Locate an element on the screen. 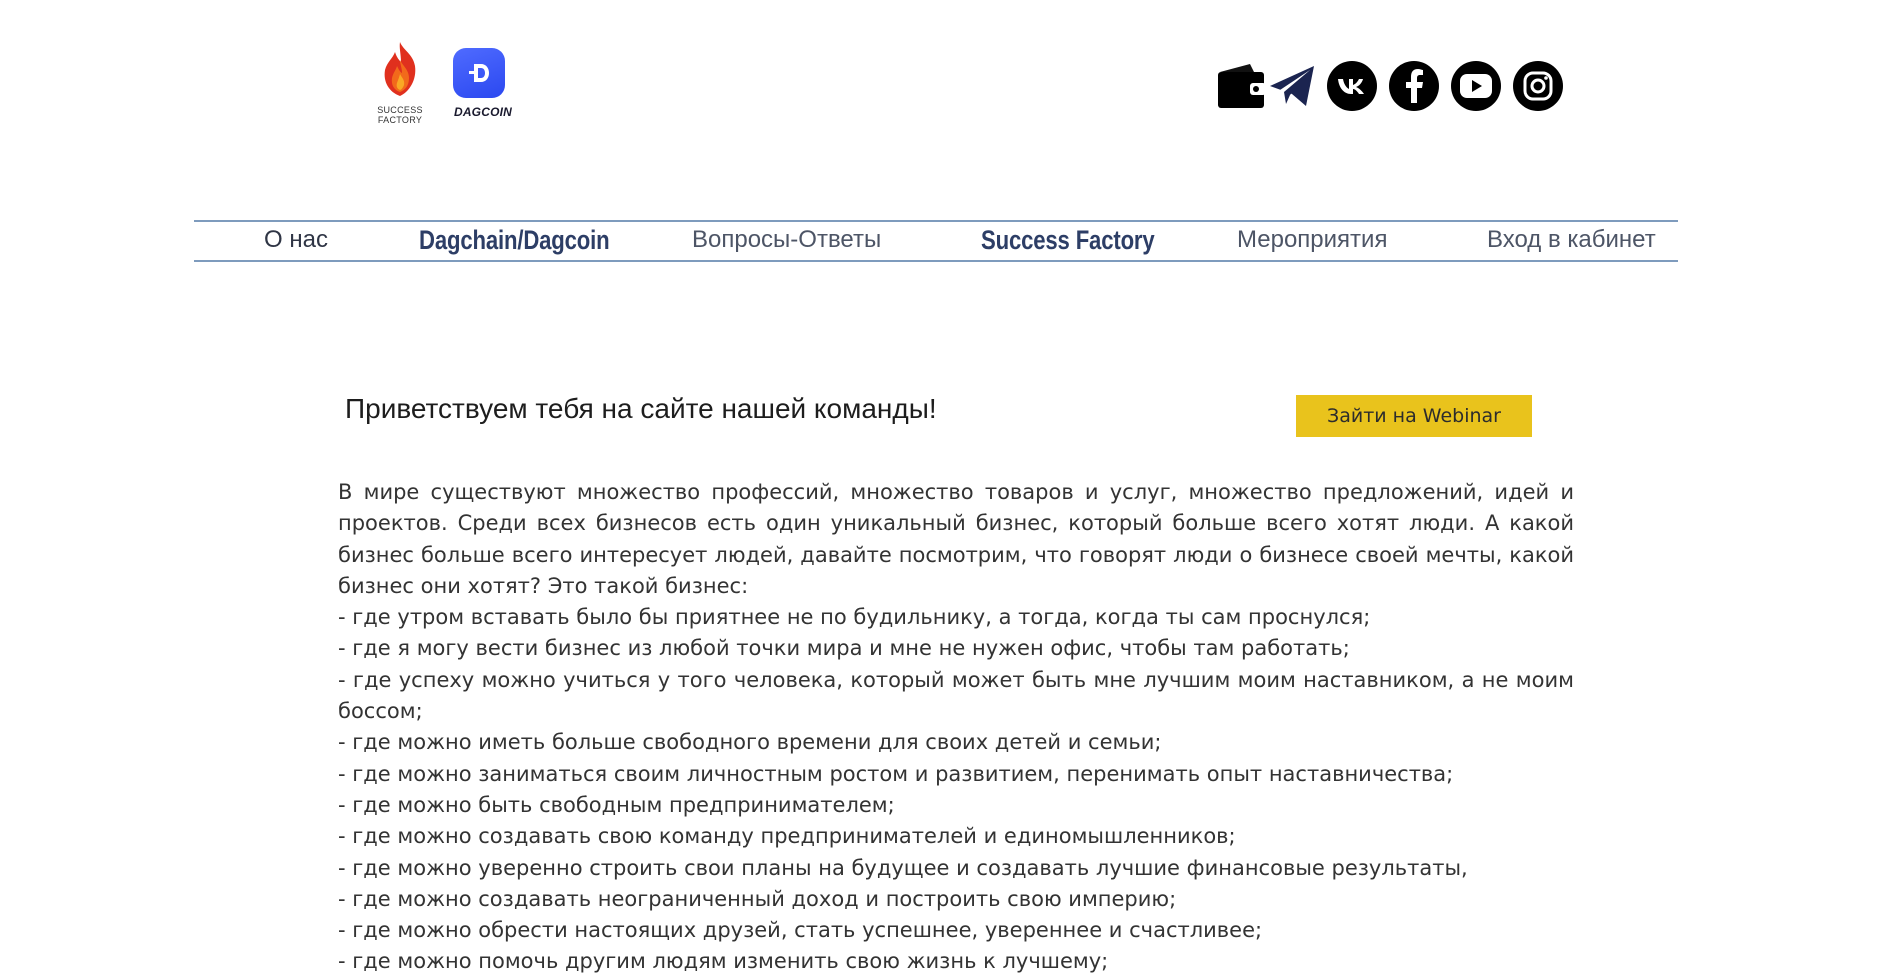 The image size is (1894, 978). wallet-icon is located at coordinates (1242, 87).